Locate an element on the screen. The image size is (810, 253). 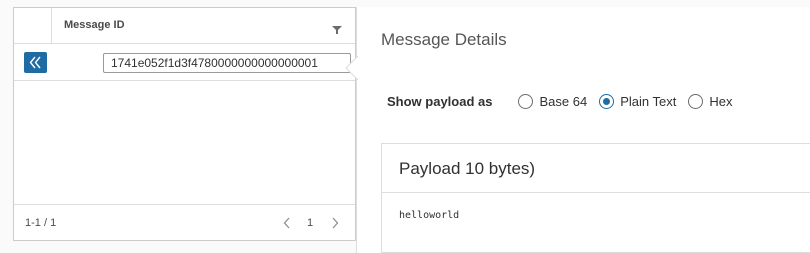
radio-plain-text-circle is located at coordinates (607, 101).